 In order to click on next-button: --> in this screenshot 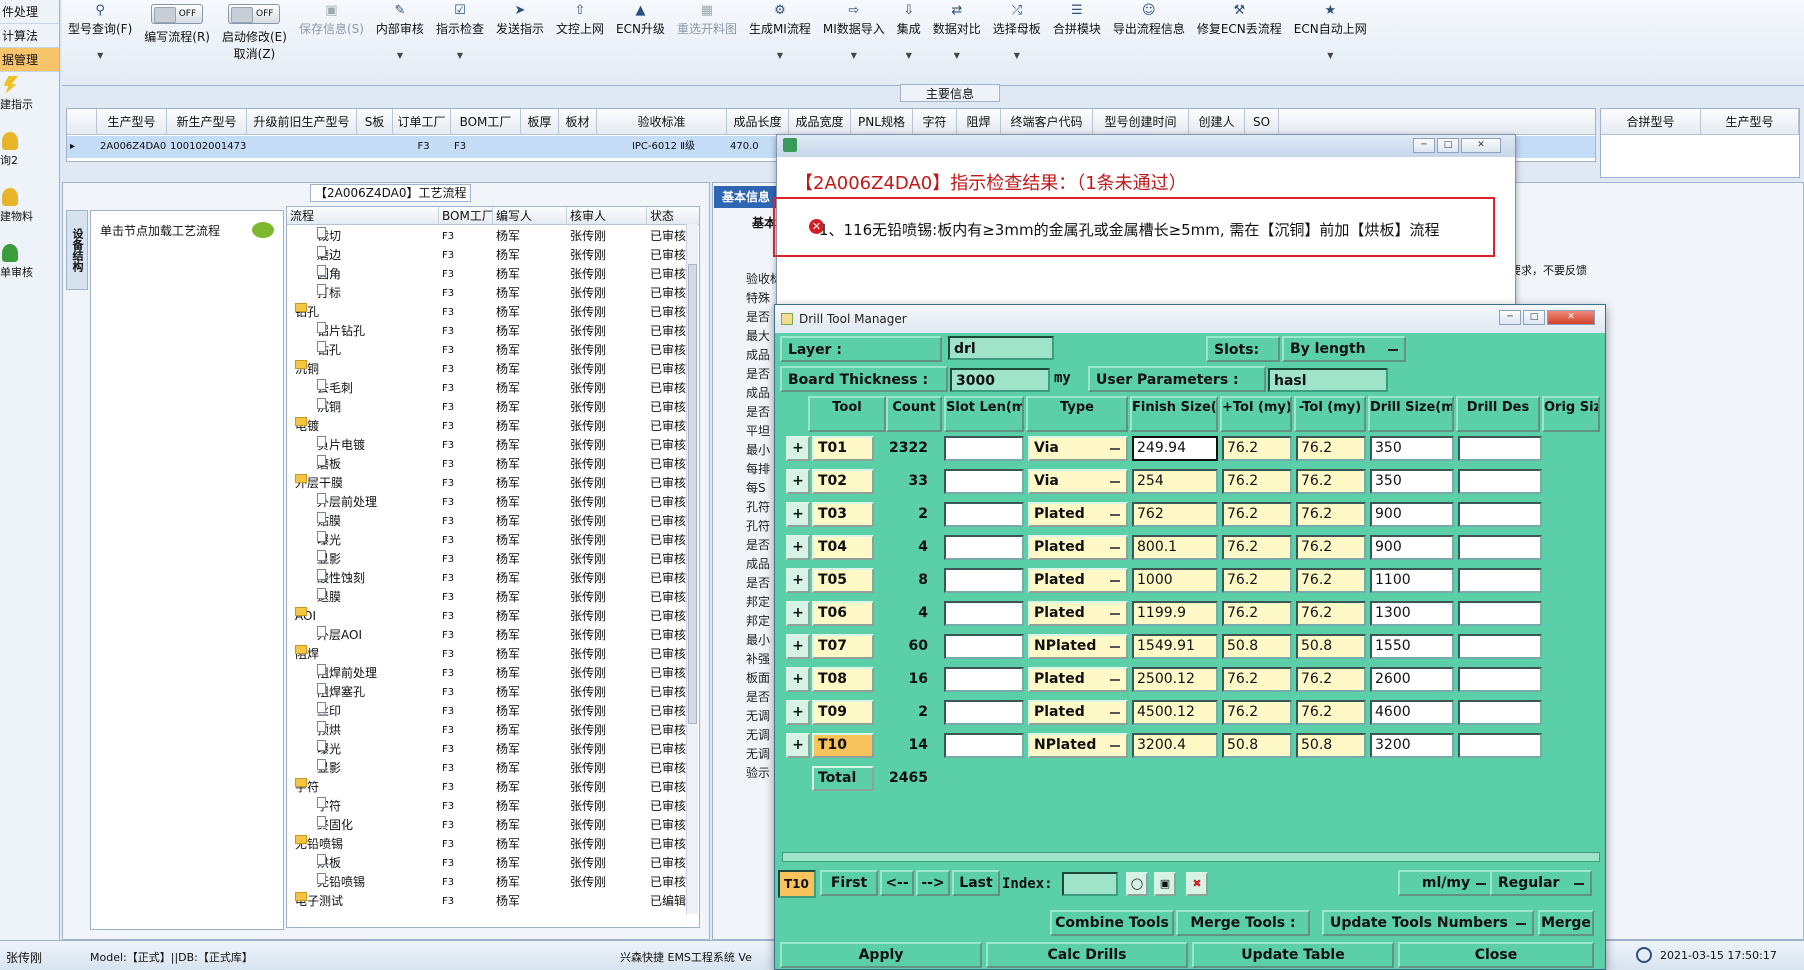, I will do `click(933, 883)`.